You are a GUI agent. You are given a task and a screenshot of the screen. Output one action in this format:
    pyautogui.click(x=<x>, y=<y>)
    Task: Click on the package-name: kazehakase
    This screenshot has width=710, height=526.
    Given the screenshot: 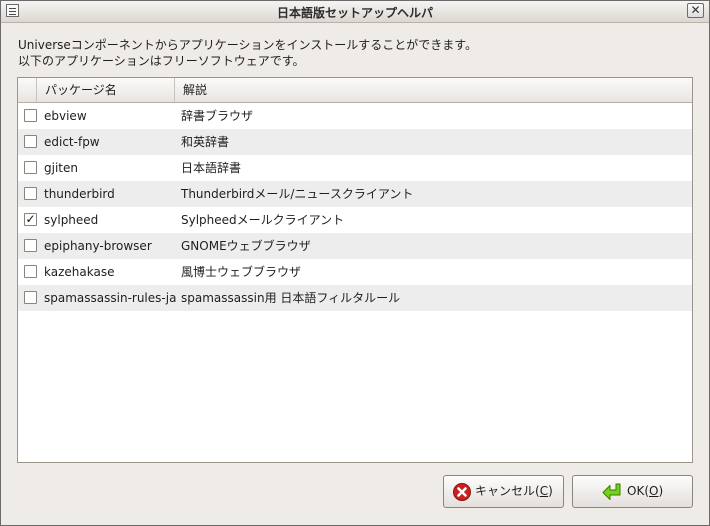 What is the action you would take?
    pyautogui.click(x=79, y=272)
    